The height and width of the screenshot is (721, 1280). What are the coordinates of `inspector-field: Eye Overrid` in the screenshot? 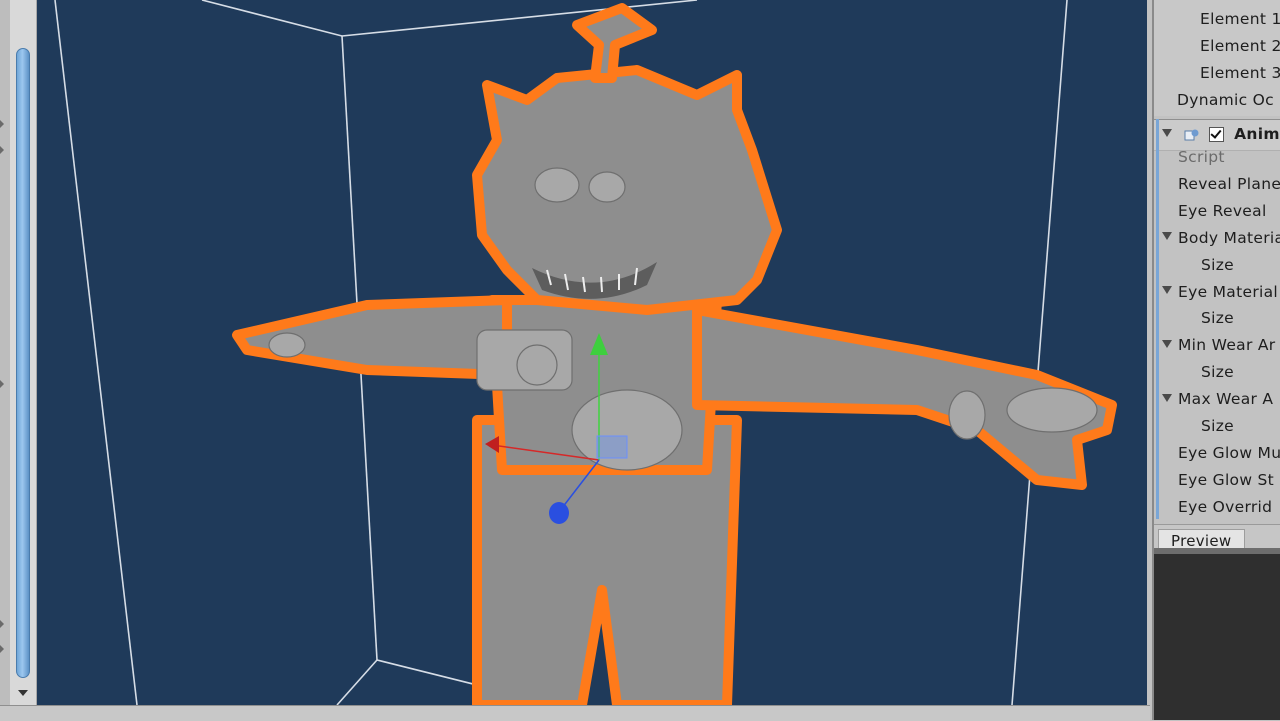 It's located at (1225, 507).